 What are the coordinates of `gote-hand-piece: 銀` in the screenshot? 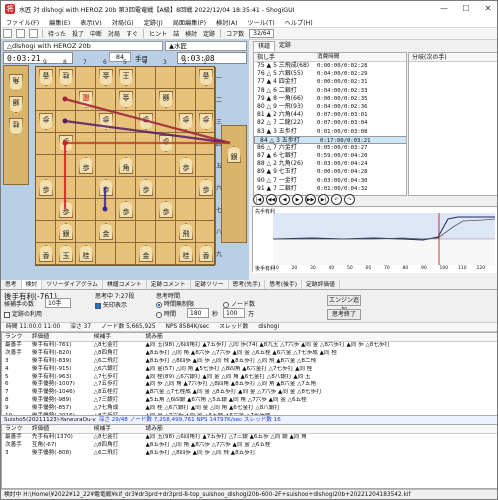 It's located at (16, 104).